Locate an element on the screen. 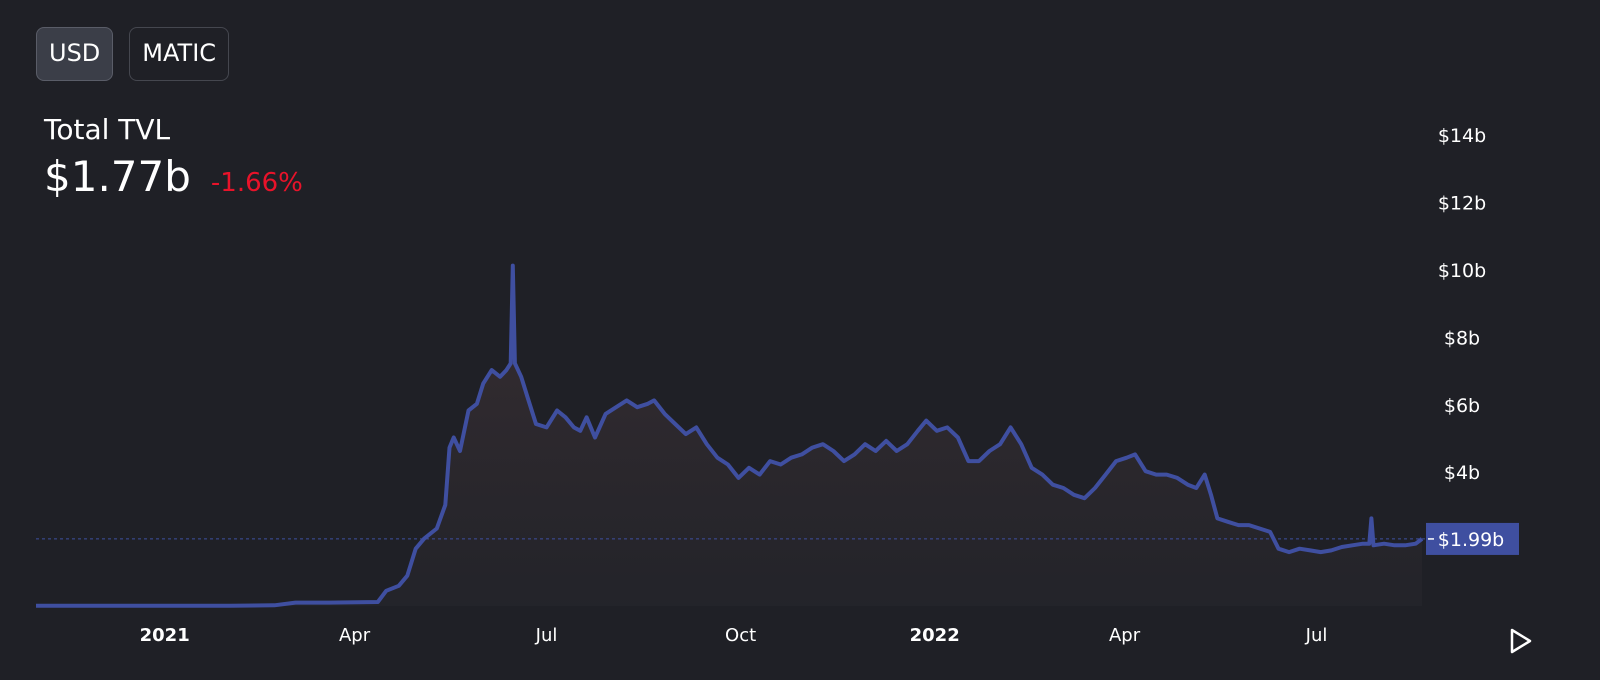 This screenshot has width=1600, height=680. last-value-text: $1.99b is located at coordinates (1471, 540).